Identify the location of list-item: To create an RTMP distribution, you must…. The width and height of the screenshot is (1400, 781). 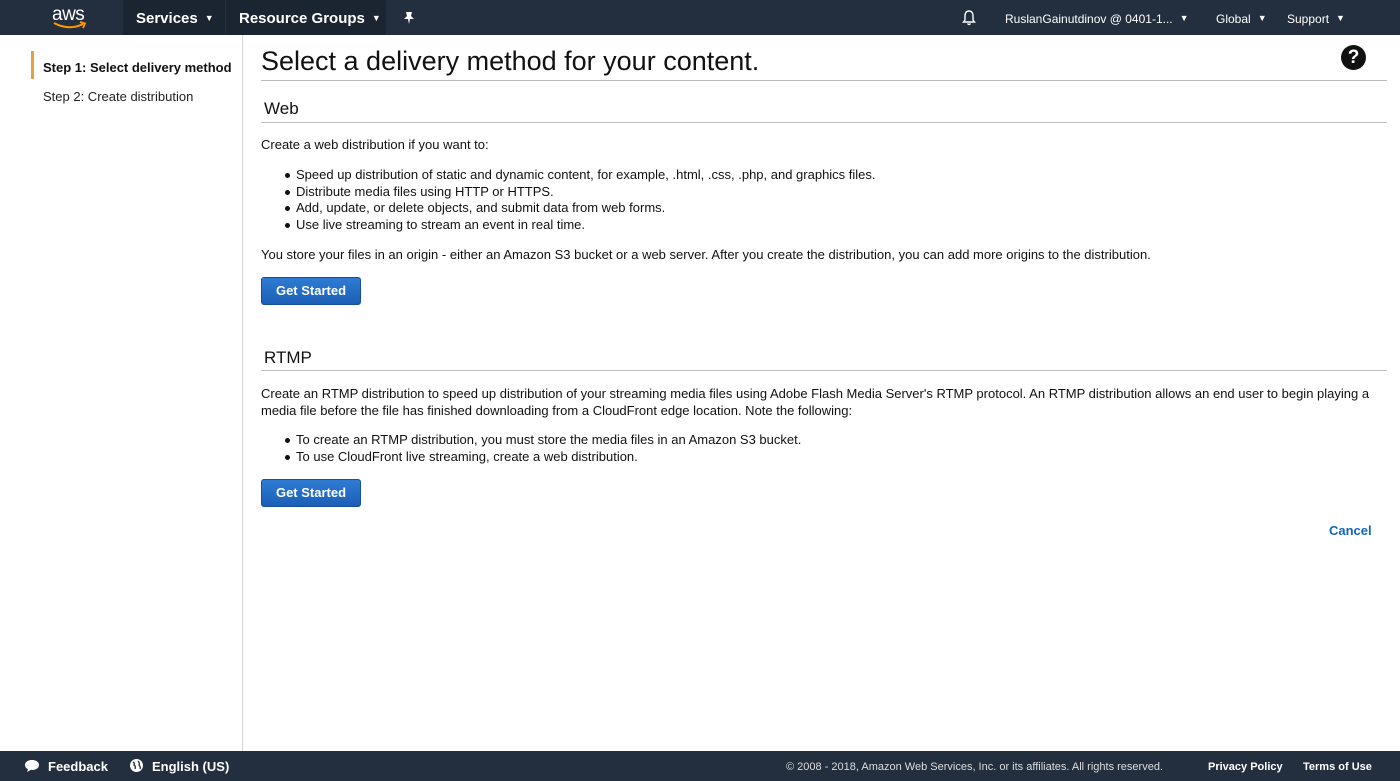
(543, 439).